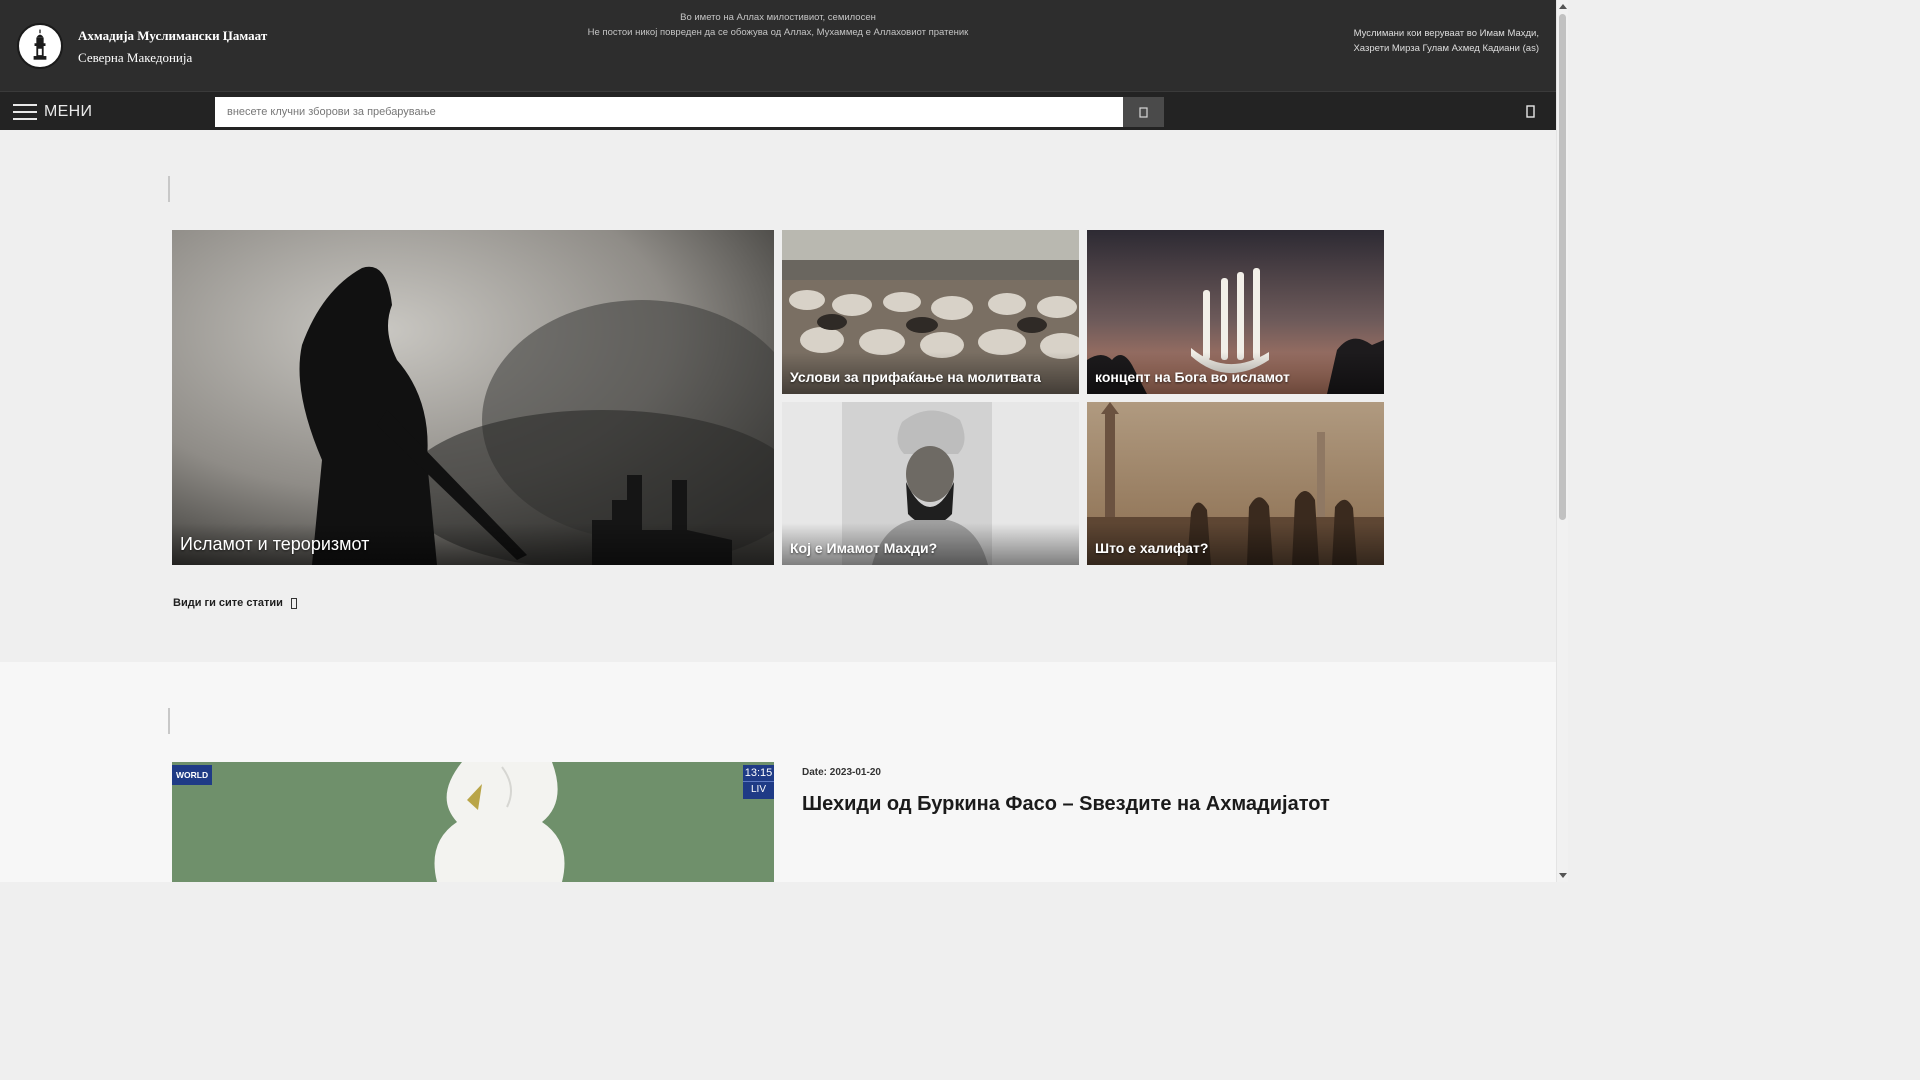  Describe the element at coordinates (1446, 48) in the screenshot. I see `belief-line-2: Хазрети Мирза Гулам Ахмед Кадиани (as)` at that location.